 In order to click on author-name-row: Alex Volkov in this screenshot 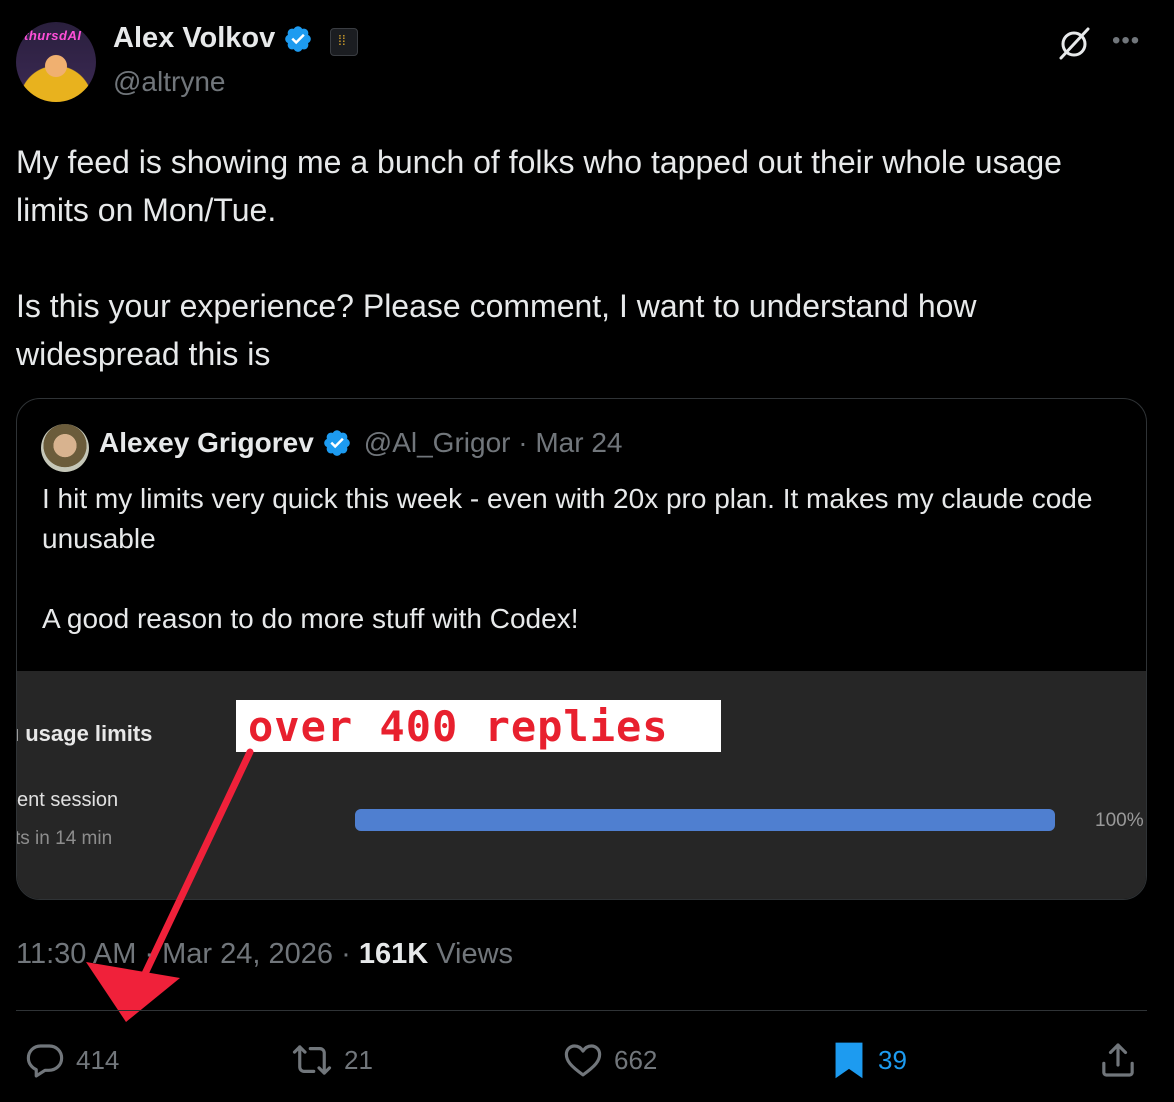, I will do `click(213, 38)`.